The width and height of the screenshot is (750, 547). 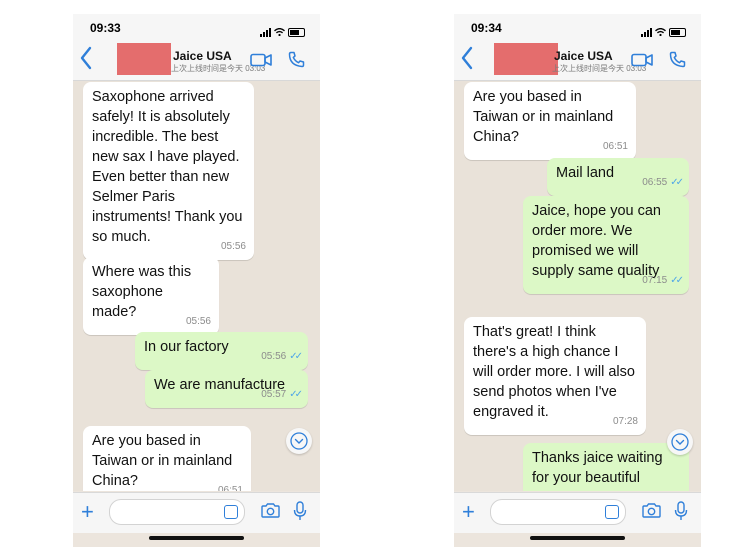 I want to click on message-outgoing: Mail land 06:55 ✓✓, so click(x=618, y=177).